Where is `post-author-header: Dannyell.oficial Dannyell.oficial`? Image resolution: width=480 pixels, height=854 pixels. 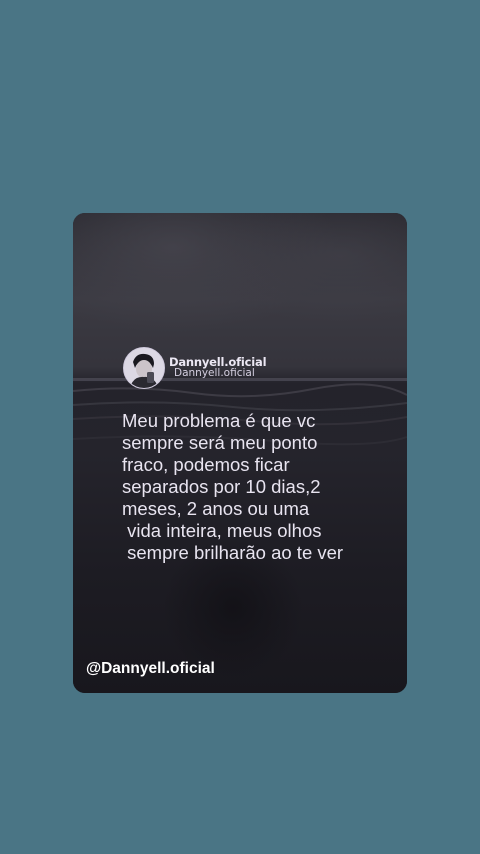 post-author-header: Dannyell.oficial Dannyell.oficial is located at coordinates (195, 368).